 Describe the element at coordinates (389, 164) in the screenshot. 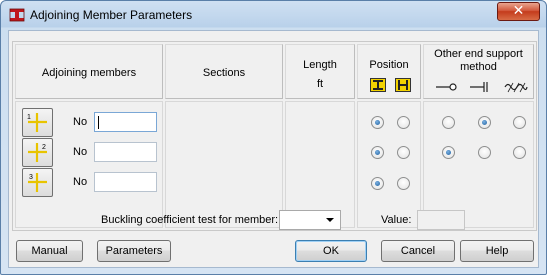

I see `position-column` at that location.